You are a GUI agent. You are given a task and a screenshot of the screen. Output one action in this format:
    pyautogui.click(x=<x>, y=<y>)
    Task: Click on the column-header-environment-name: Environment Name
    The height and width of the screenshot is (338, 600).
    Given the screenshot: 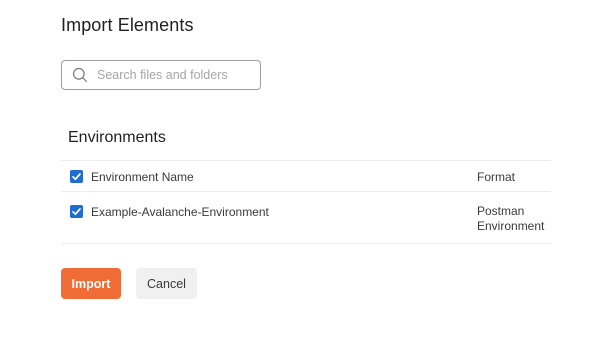 What is the action you would take?
    pyautogui.click(x=142, y=177)
    